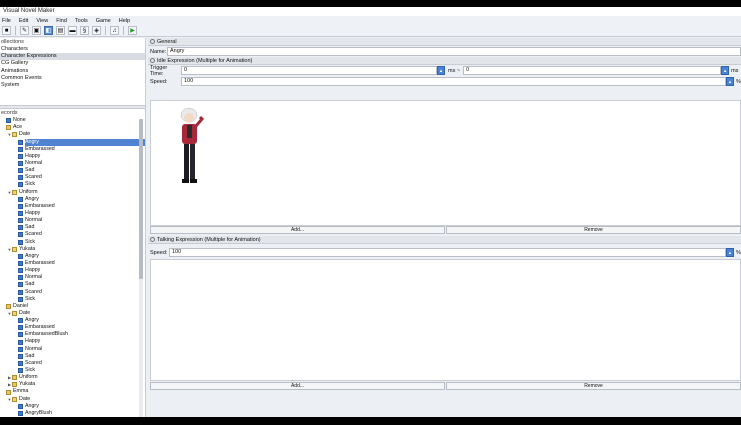  I want to click on idle-expression-header: Idle Expression (Multiple for Animation), so click(444, 61).